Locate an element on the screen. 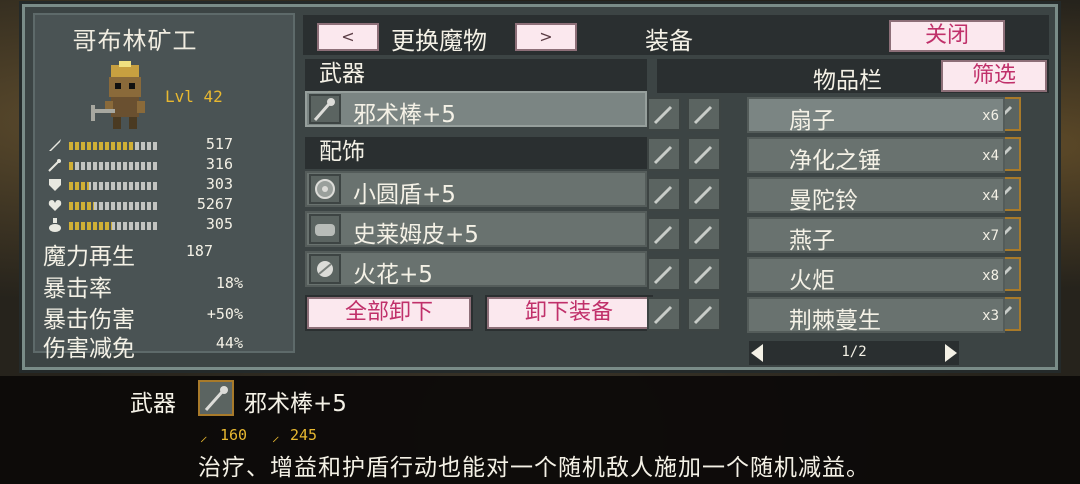 The height and width of the screenshot is (484, 1080). flask-icon is located at coordinates (55, 225).